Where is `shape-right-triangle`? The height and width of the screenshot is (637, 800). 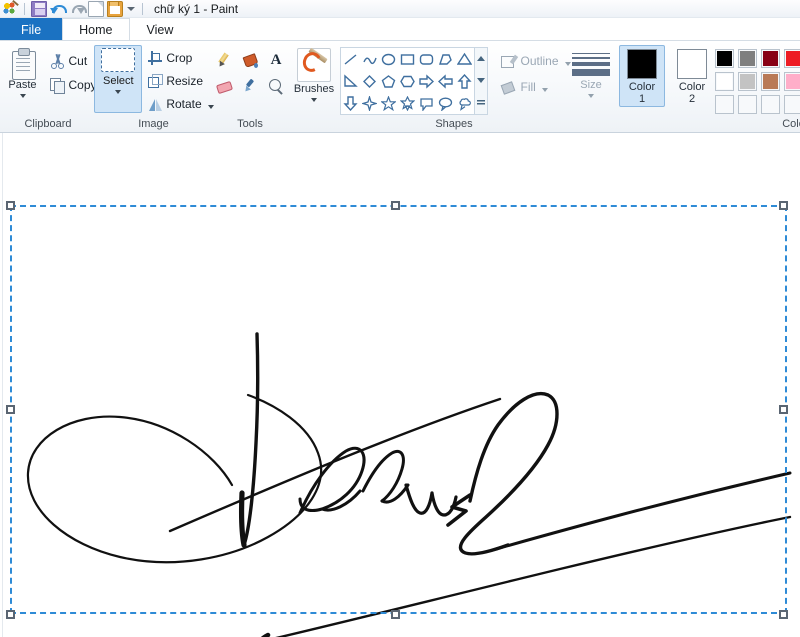 shape-right-triangle is located at coordinates (350, 81).